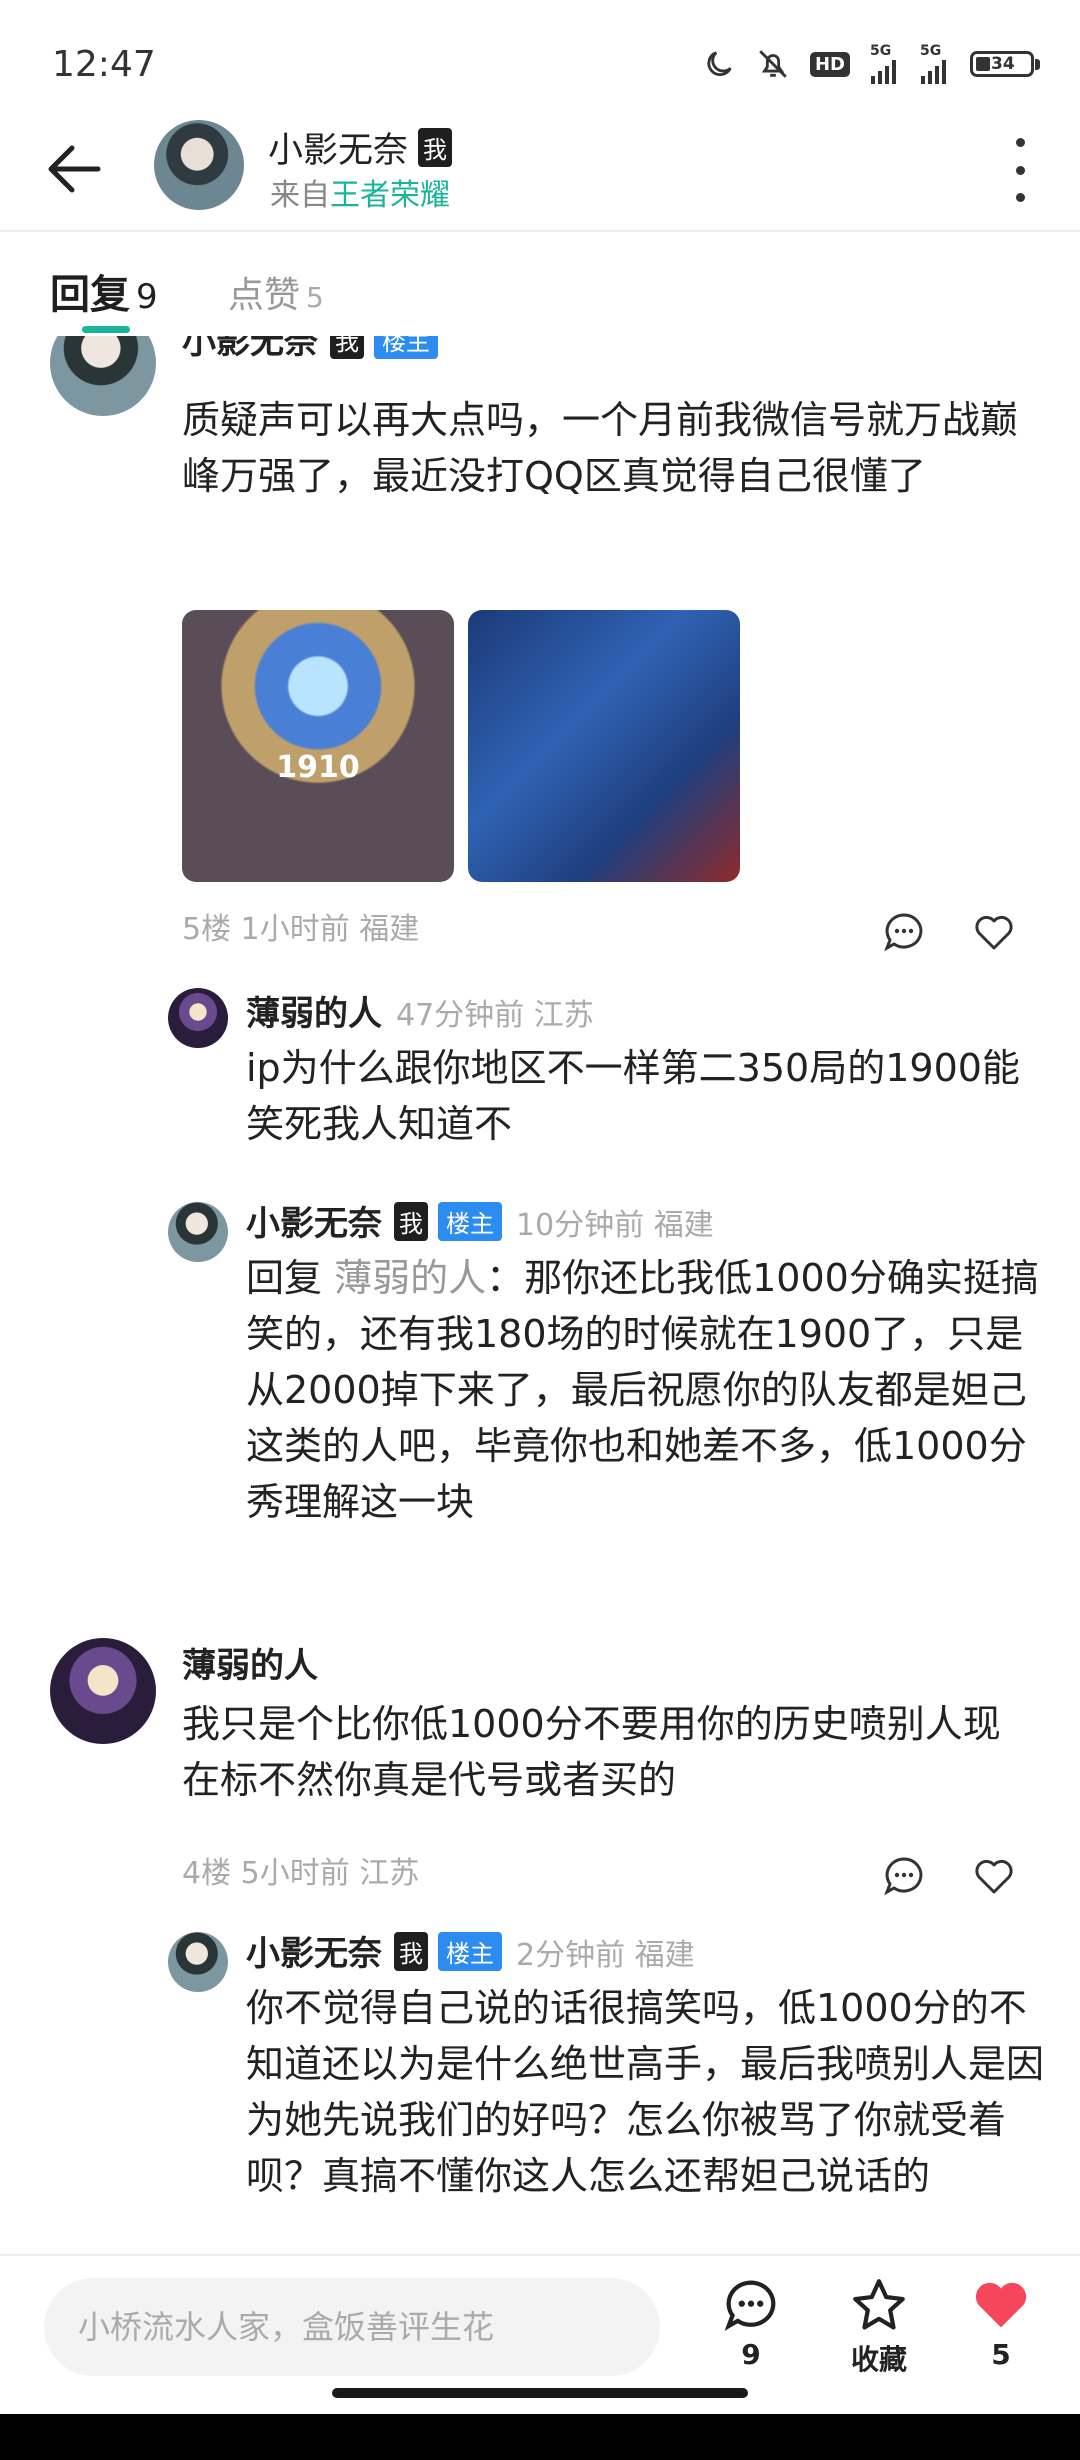 Image resolution: width=1080 pixels, height=2460 pixels. Describe the element at coordinates (104, 291) in the screenshot. I see `tab-reply: 回复 9` at that location.